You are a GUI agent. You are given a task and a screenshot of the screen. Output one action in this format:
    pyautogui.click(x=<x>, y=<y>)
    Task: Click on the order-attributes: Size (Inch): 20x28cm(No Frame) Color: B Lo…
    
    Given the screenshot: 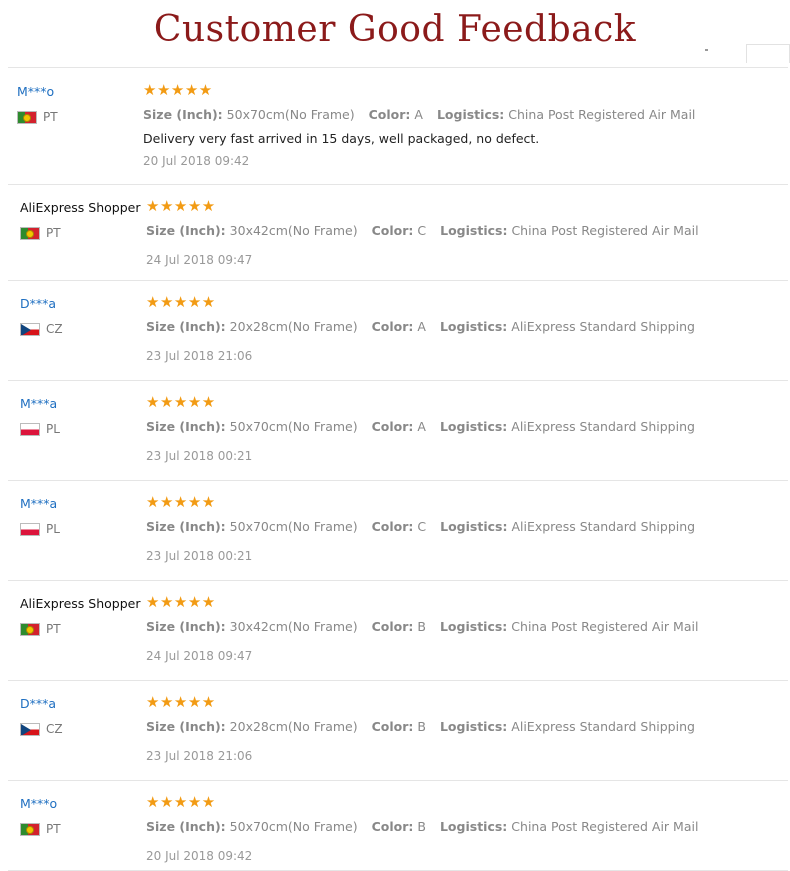 What is the action you would take?
    pyautogui.click(x=427, y=726)
    